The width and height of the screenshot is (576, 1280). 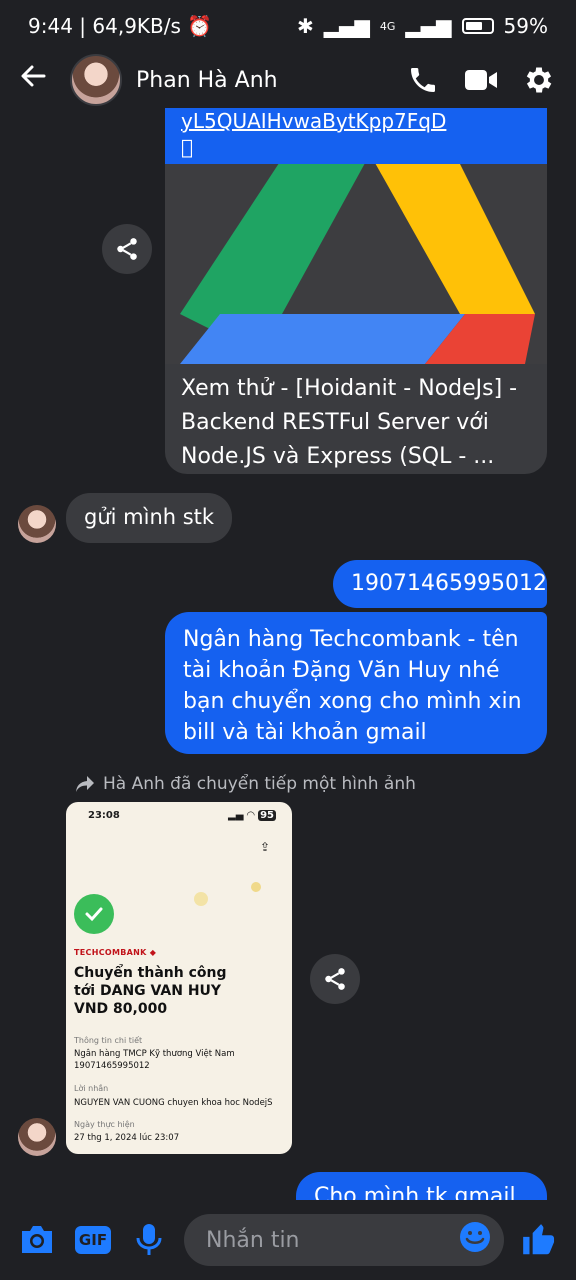 I want to click on receipt-date: 27 thg 1, 2024 lúc 23:07, so click(x=127, y=1138).